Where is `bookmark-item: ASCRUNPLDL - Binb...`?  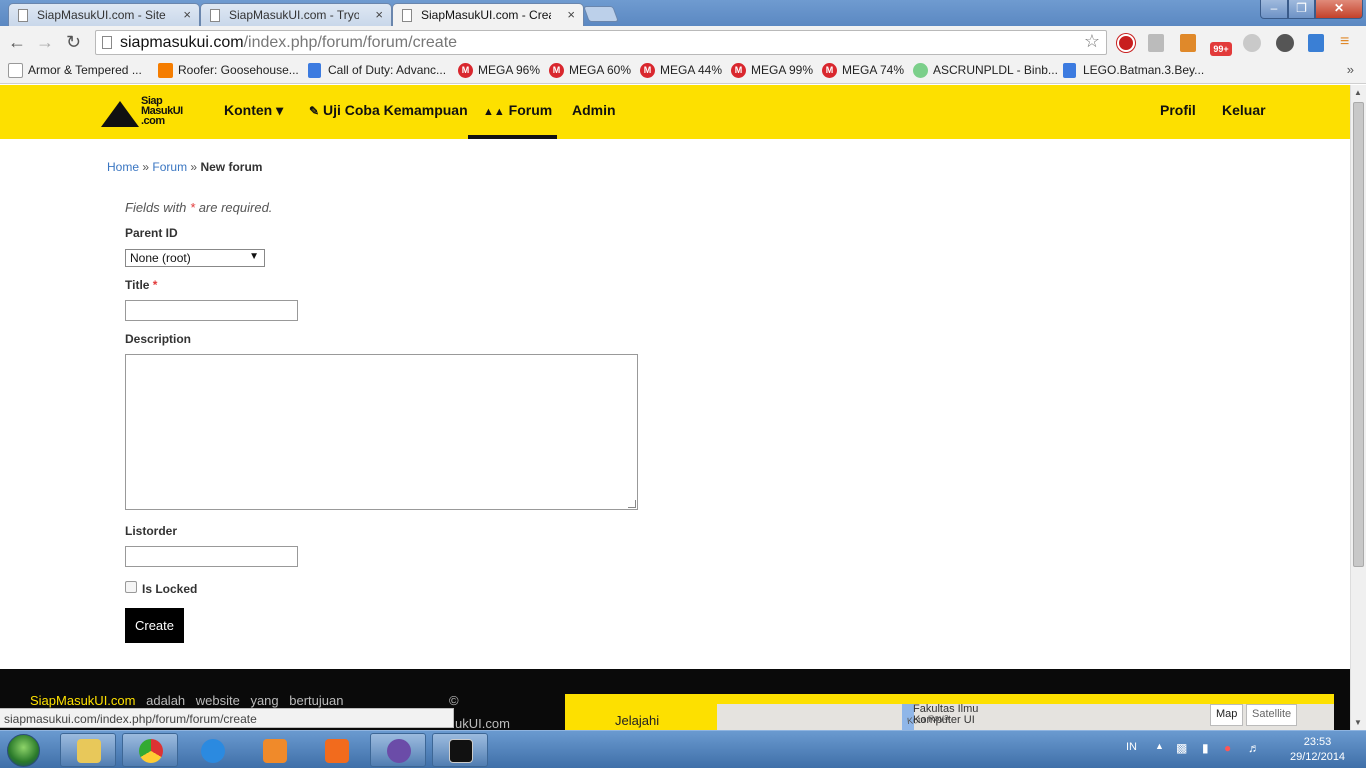 bookmark-item: ASCRUNPLDL - Binb... is located at coordinates (985, 70).